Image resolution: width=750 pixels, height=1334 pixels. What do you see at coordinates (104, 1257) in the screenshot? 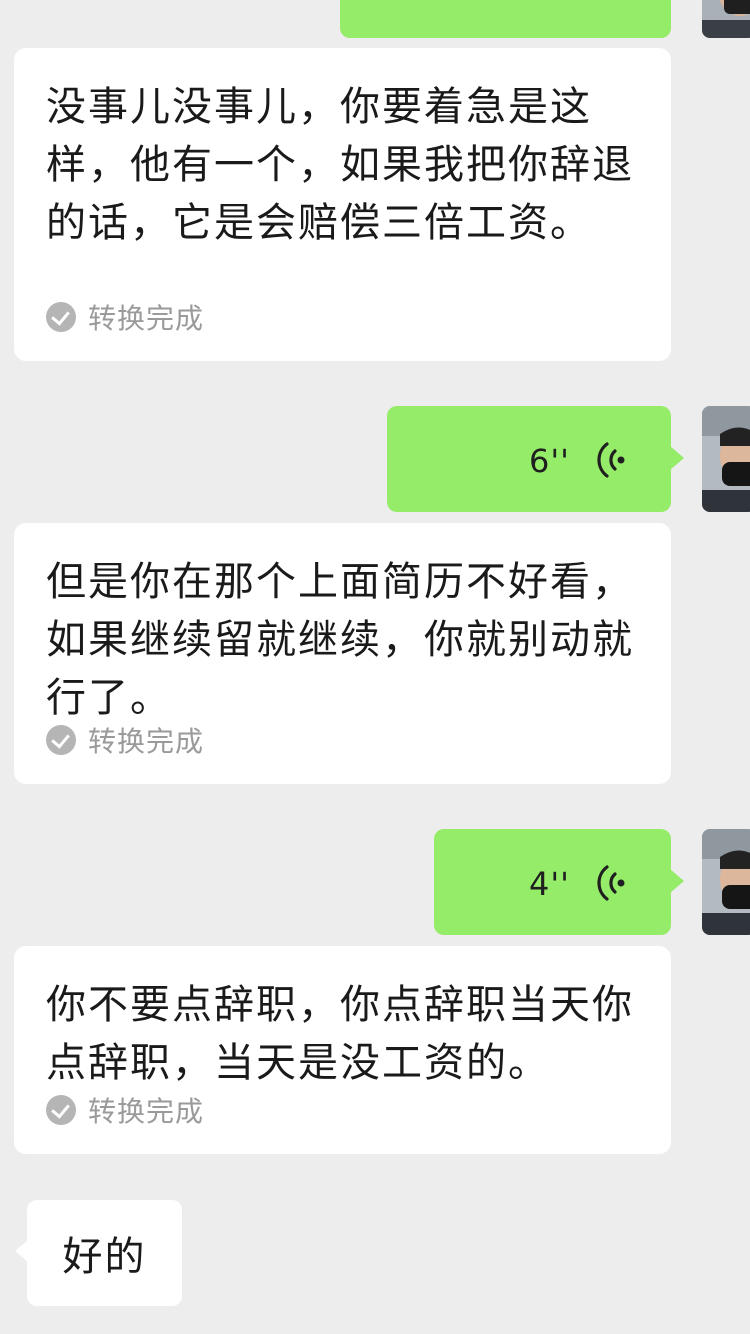
I see `message-text: 好的` at bounding box center [104, 1257].